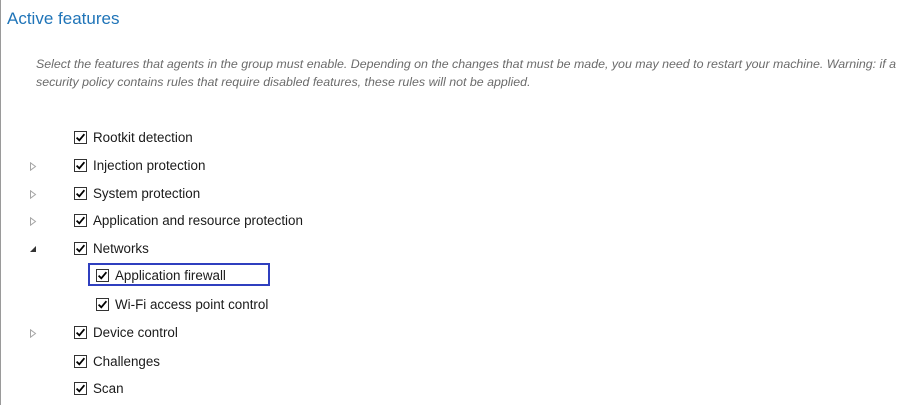 This screenshot has height=405, width=903. I want to click on tree-item-scan: Scan, so click(99, 388).